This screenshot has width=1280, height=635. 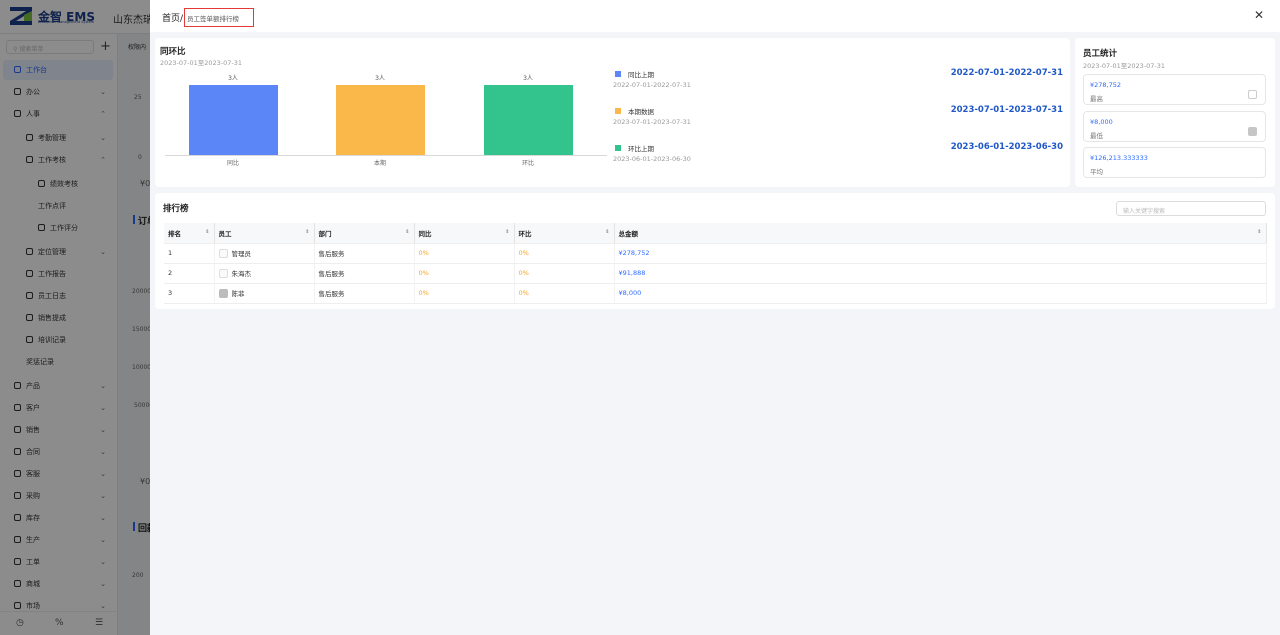 I want to click on legend-range: 2022-07-01-2022-07-31, so click(x=1006, y=73).